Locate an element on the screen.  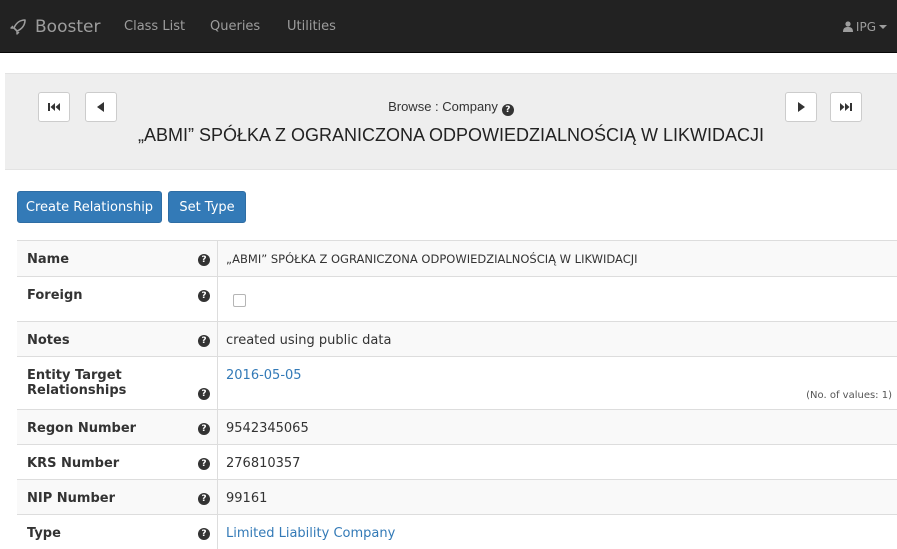
user-menu: IPG is located at coordinates (864, 26).